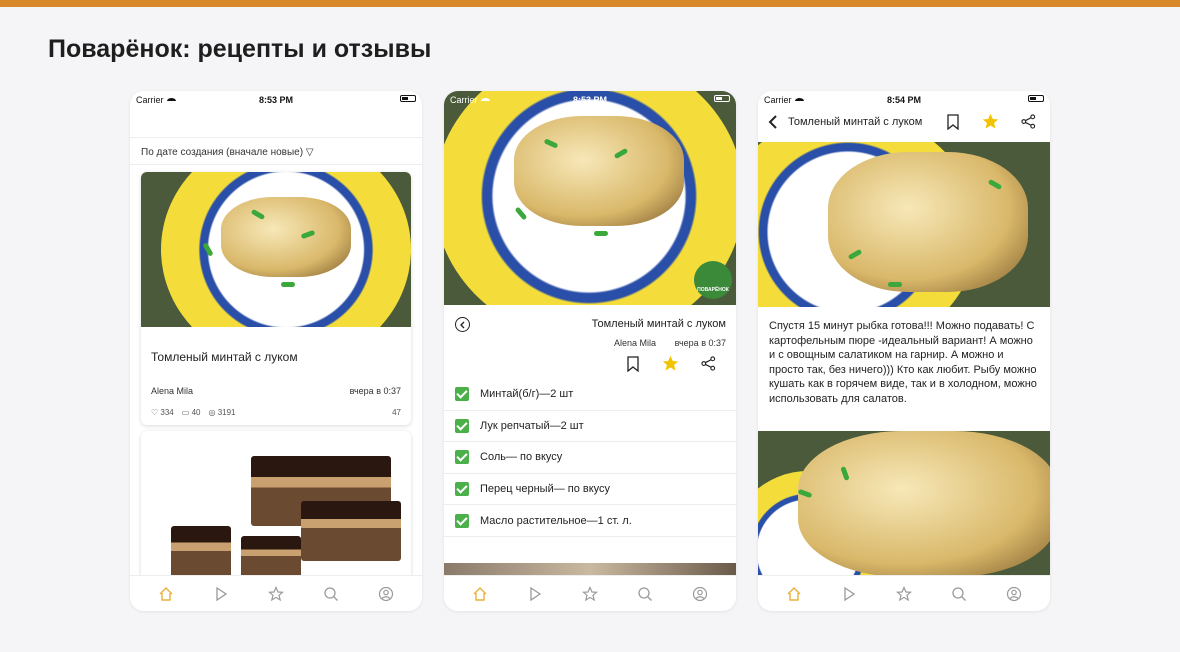 Image resolution: width=1180 pixels, height=652 pixels. I want to click on top-accent-bar, so click(590, 3).